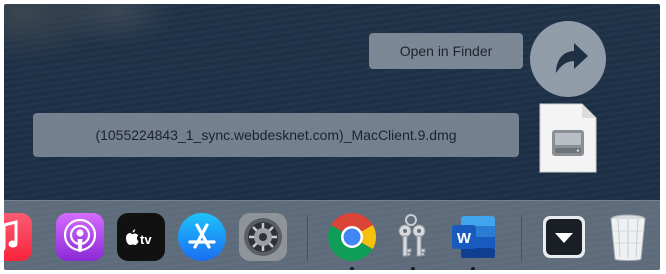 This screenshot has height=274, width=666. I want to click on share-arrow-icon, so click(568, 59).